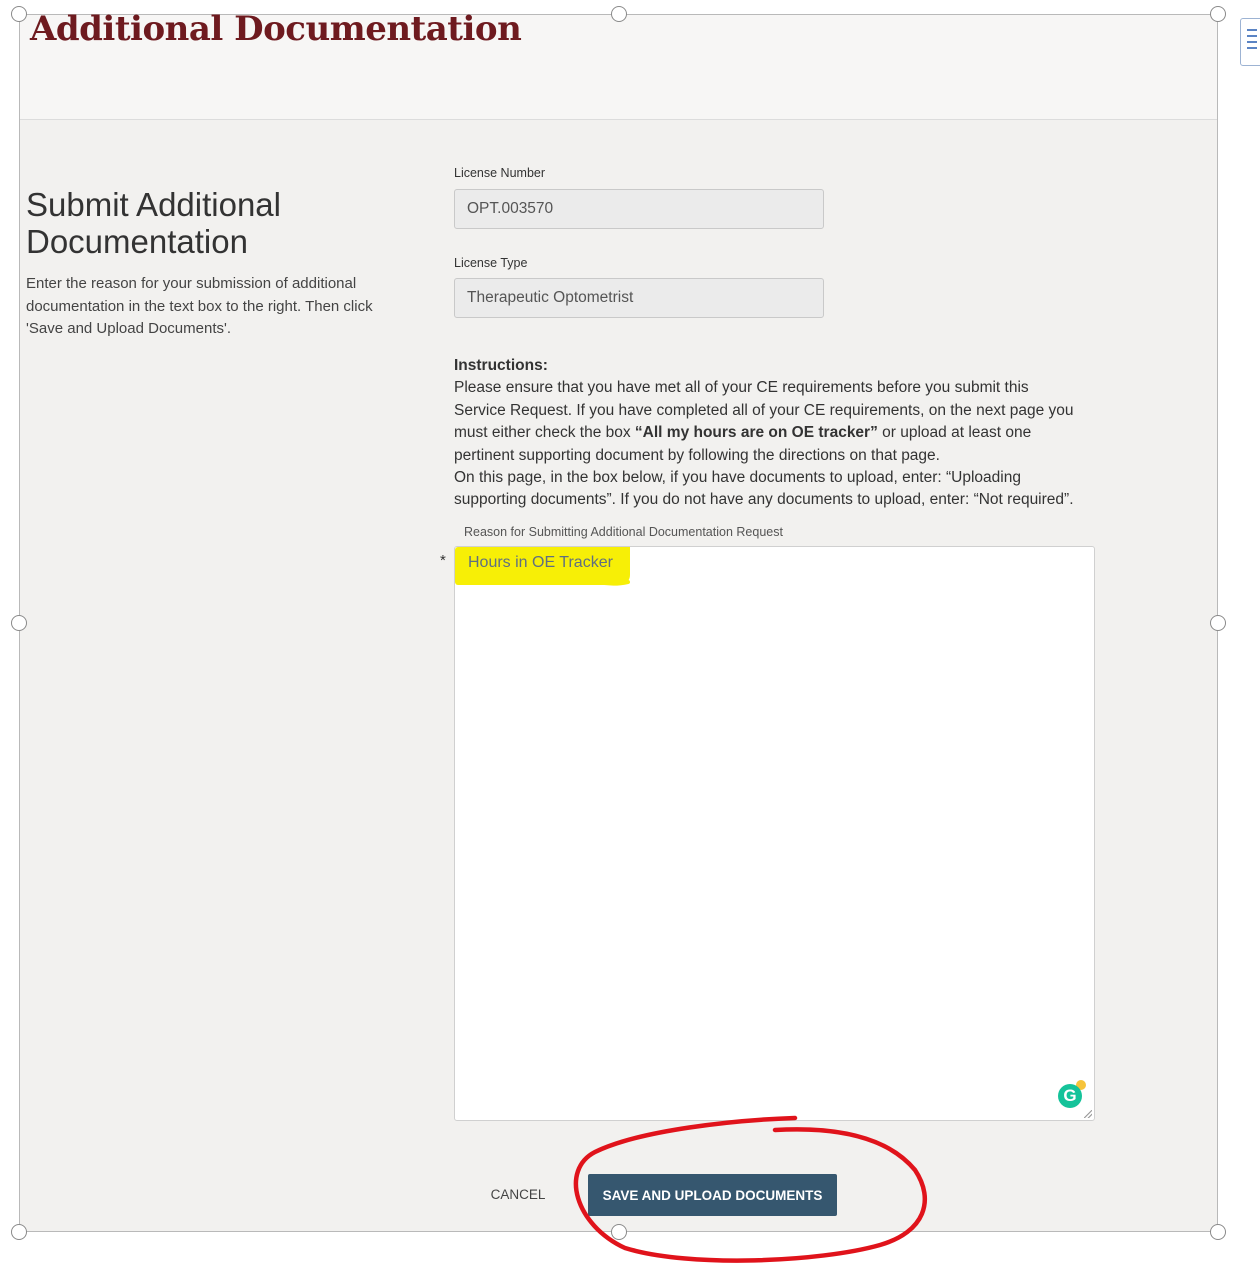 The width and height of the screenshot is (1260, 1271). I want to click on yellow-underline, so click(605, 581).